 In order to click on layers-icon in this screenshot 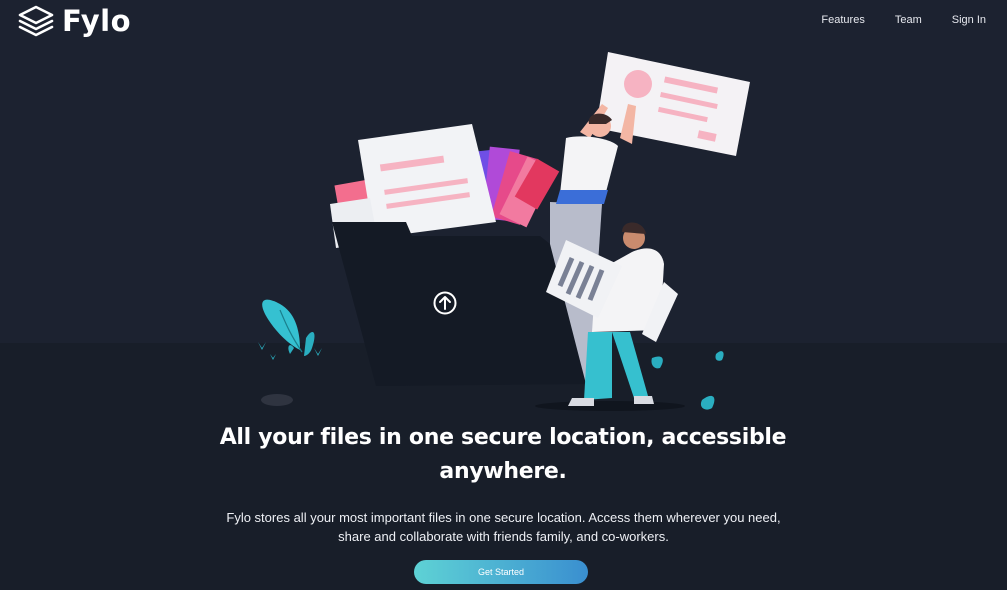, I will do `click(36, 21)`.